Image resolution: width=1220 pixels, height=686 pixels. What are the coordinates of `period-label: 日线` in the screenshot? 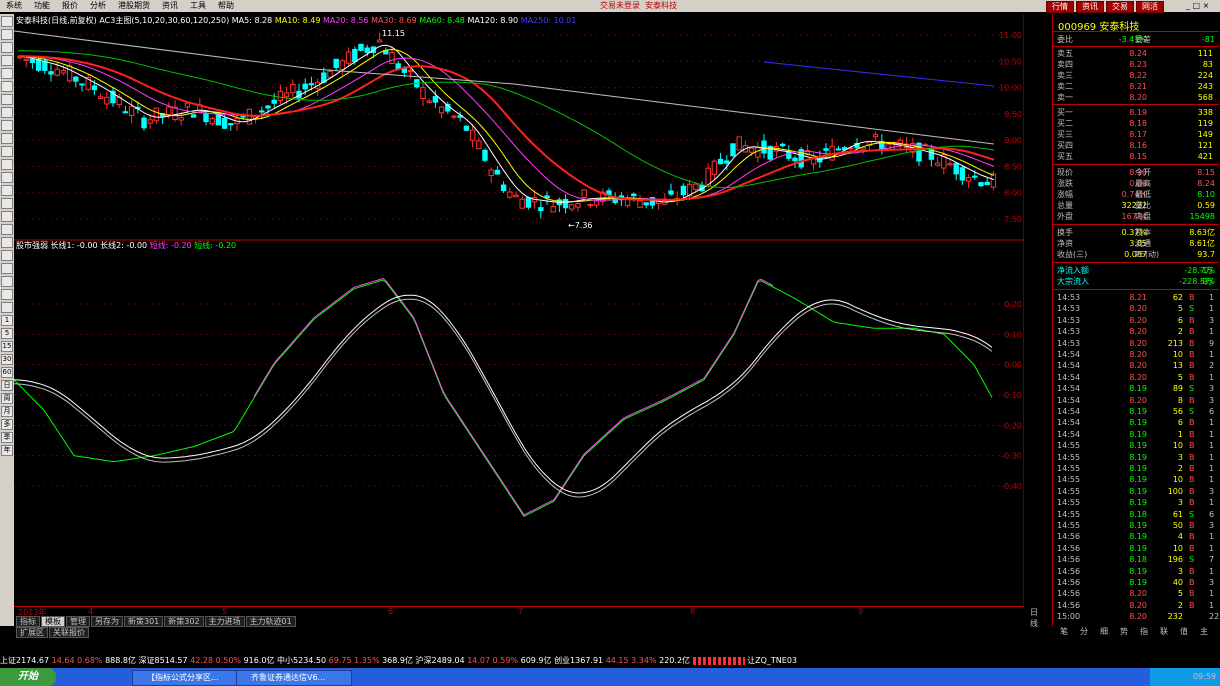 It's located at (1034, 618).